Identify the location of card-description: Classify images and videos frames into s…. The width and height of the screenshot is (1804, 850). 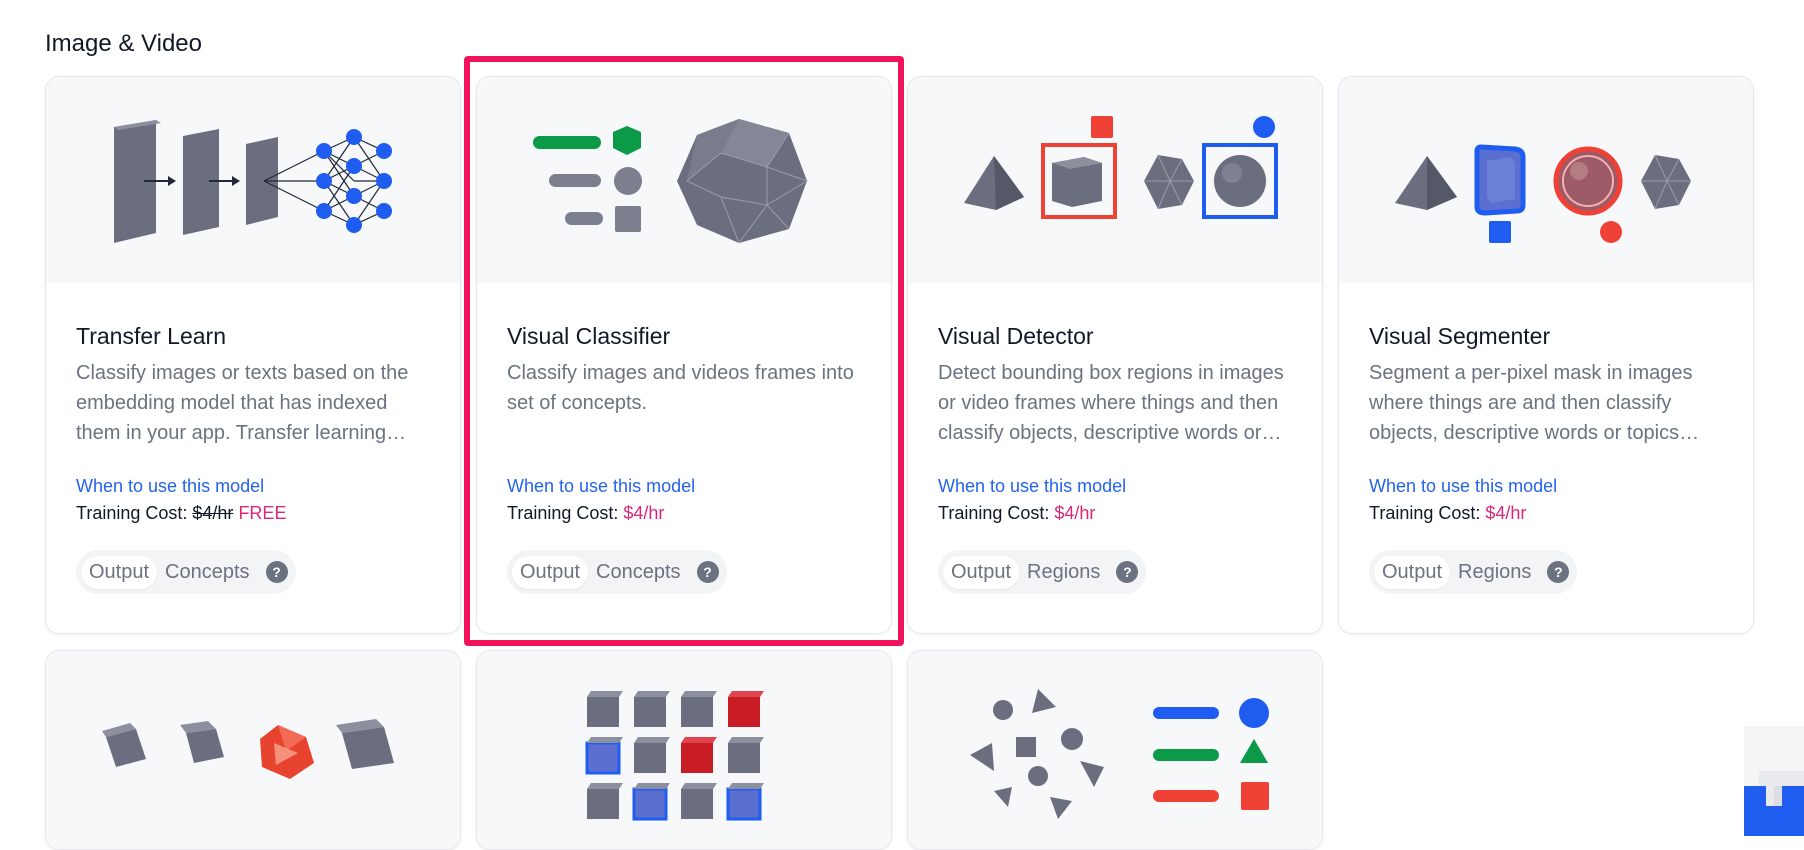
(684, 403).